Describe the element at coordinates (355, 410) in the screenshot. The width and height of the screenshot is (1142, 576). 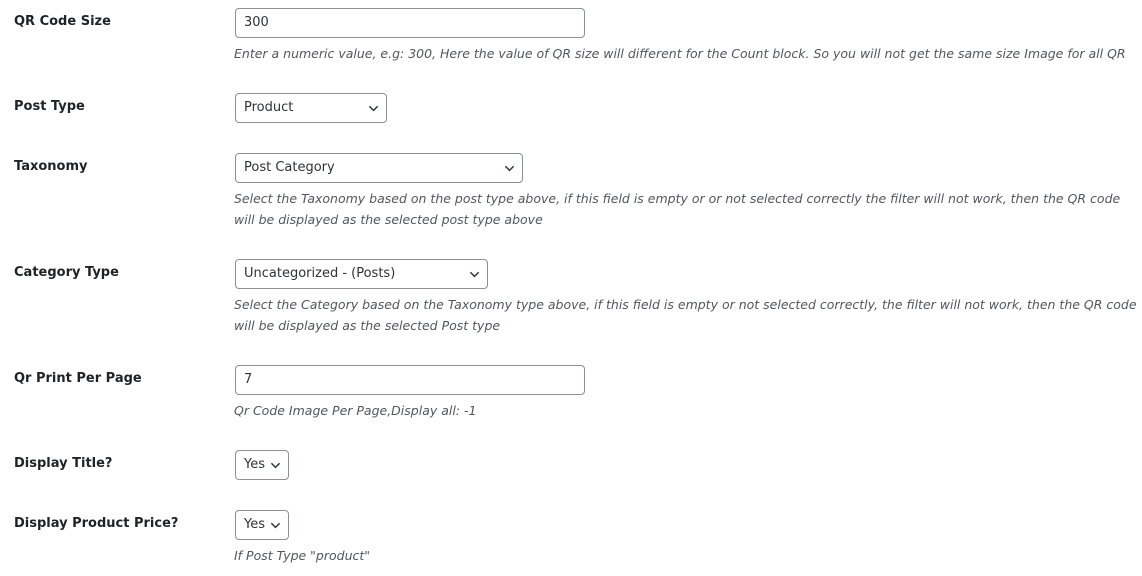
I see `qr-print-per-page-description: Qr Code Image Per Page,Display all: -1` at that location.